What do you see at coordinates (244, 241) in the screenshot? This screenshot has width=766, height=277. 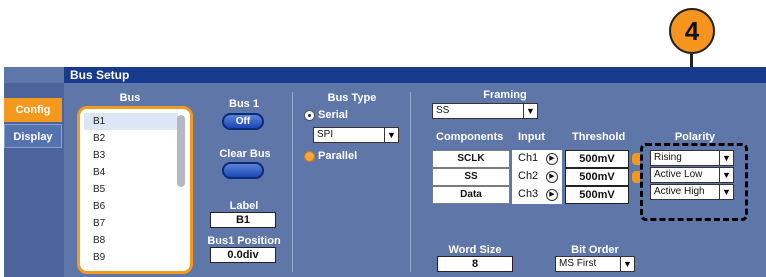 I see `position-label: Bus1 Position` at bounding box center [244, 241].